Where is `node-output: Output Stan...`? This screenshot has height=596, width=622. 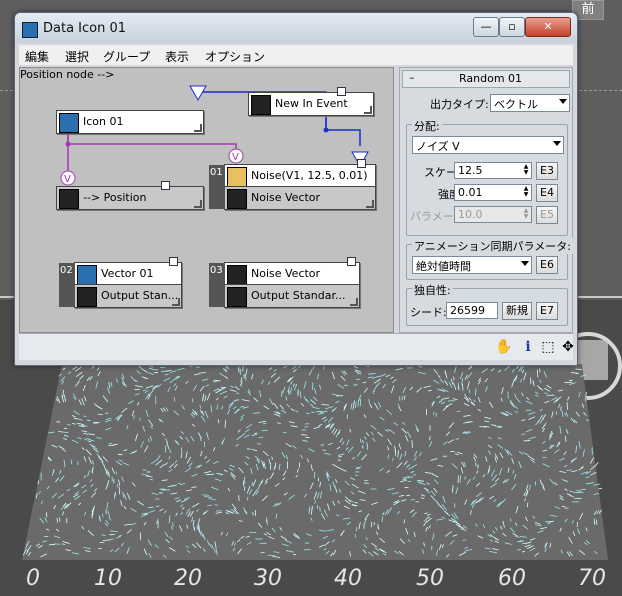
node-output: Output Stan... is located at coordinates (140, 295).